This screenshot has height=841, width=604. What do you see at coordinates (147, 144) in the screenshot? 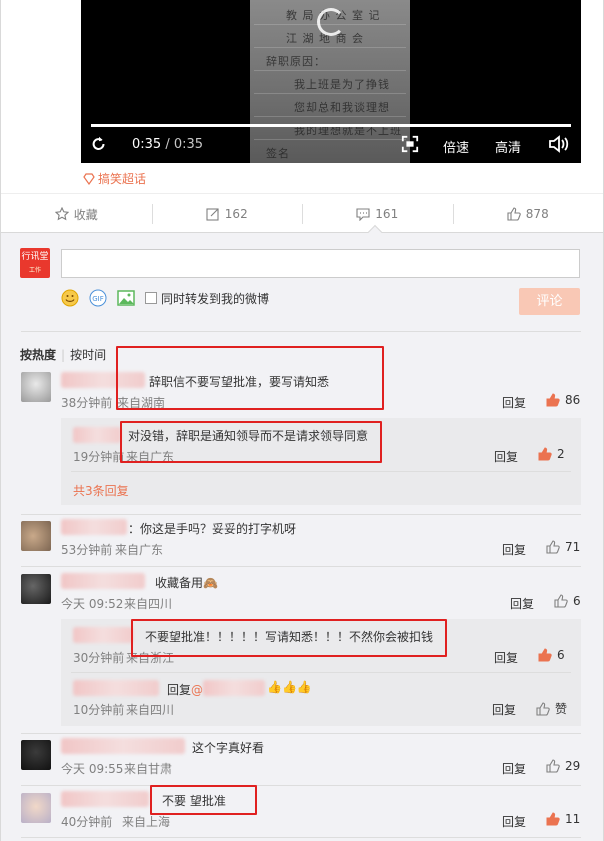
I see `time-current: 0:35` at bounding box center [147, 144].